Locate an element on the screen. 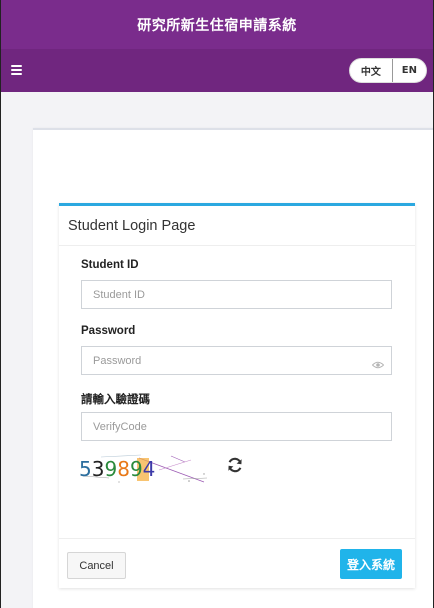  eye-icon is located at coordinates (378, 365).